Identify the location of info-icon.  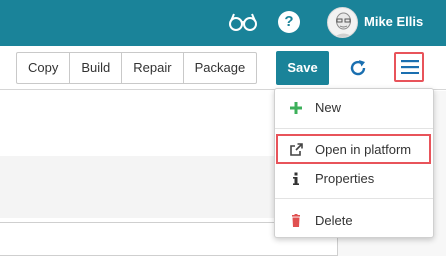
(296, 179).